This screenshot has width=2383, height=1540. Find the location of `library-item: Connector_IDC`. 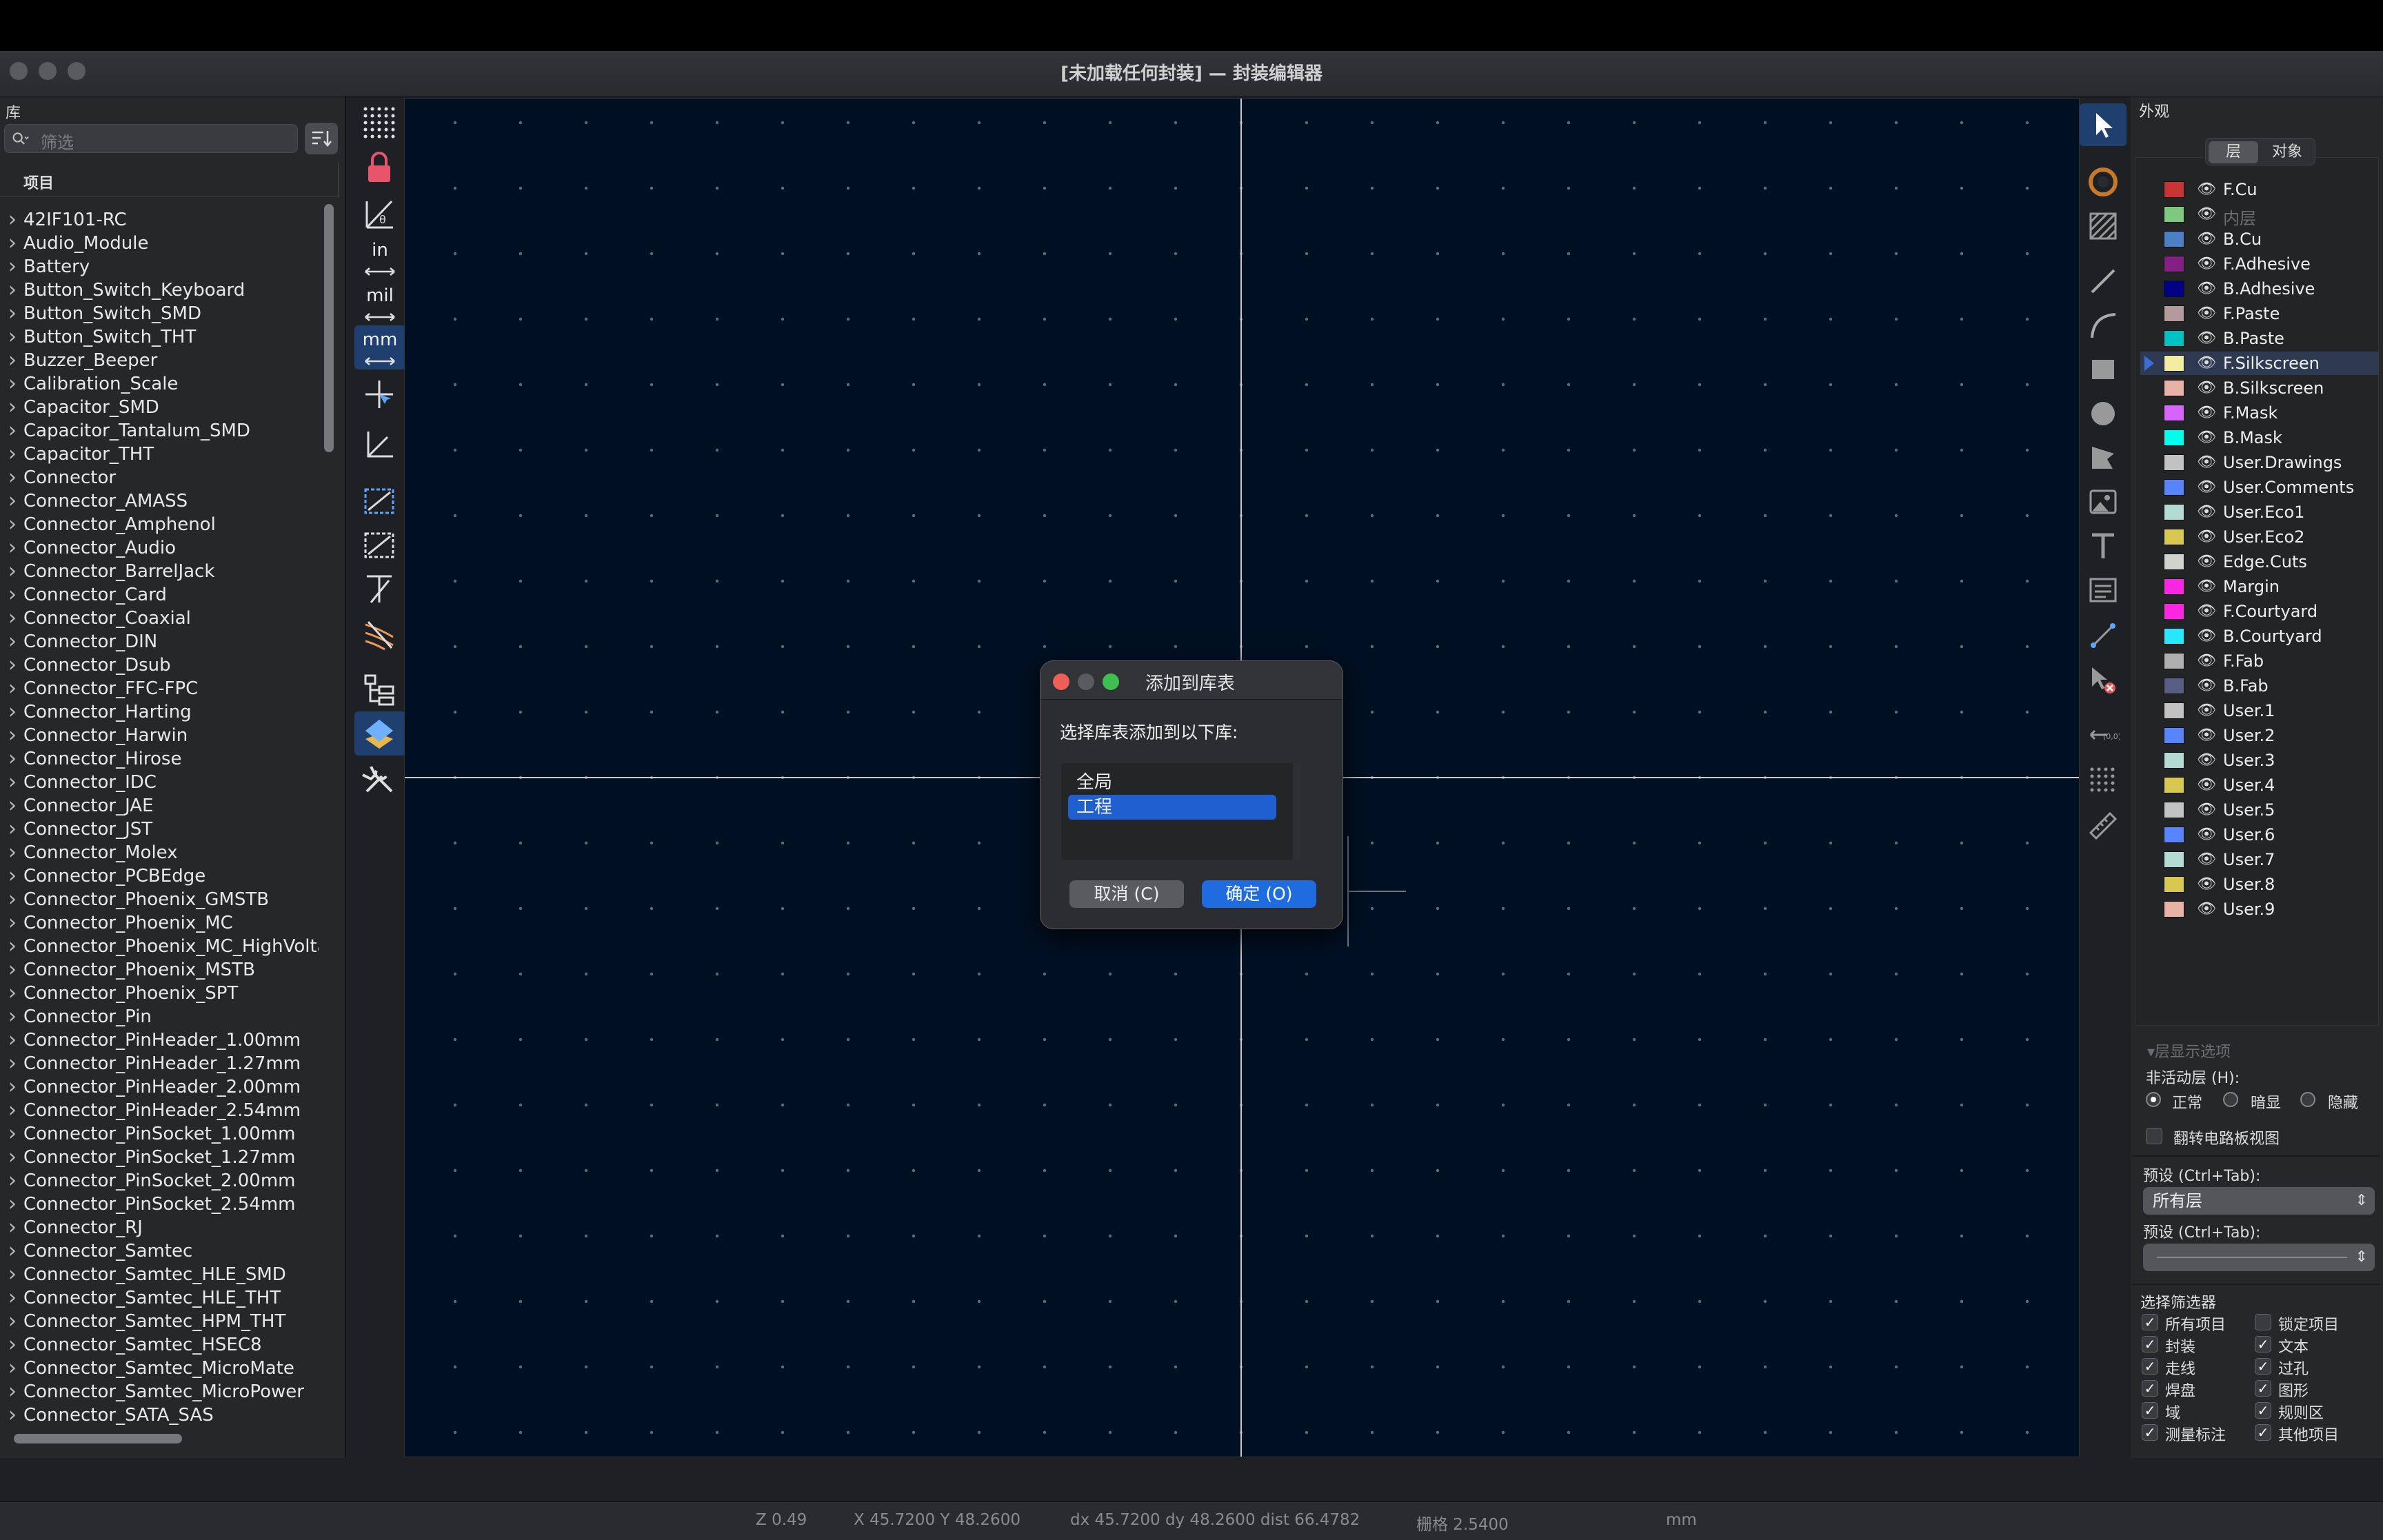

library-item: Connector_IDC is located at coordinates (159, 783).